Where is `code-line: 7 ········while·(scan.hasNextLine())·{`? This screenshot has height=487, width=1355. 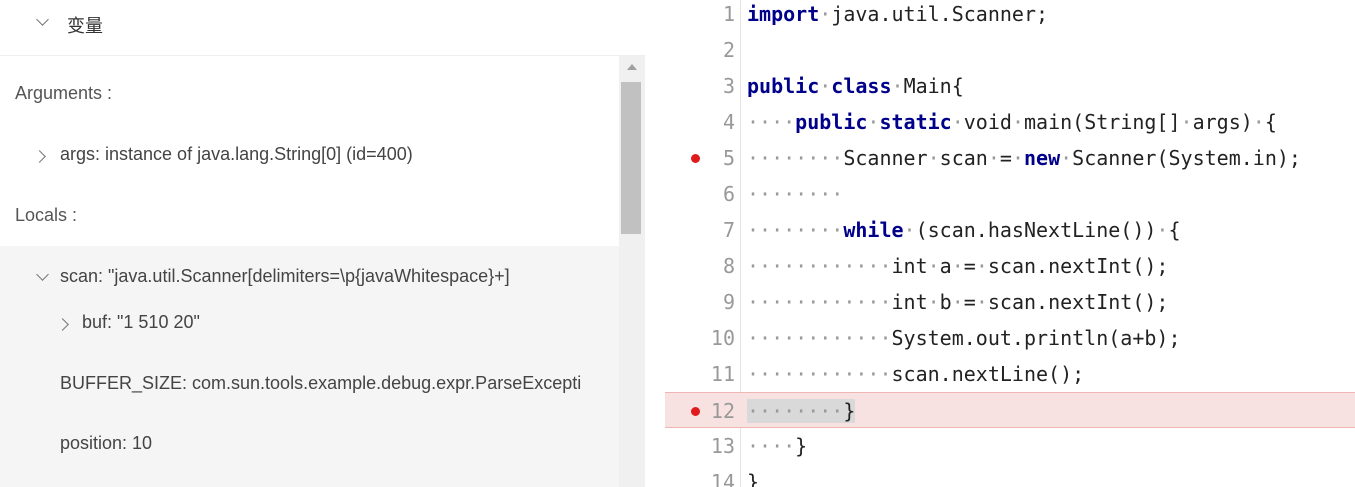 code-line: 7 ········while·(scan.hasNextLine())·{ is located at coordinates (1010, 230).